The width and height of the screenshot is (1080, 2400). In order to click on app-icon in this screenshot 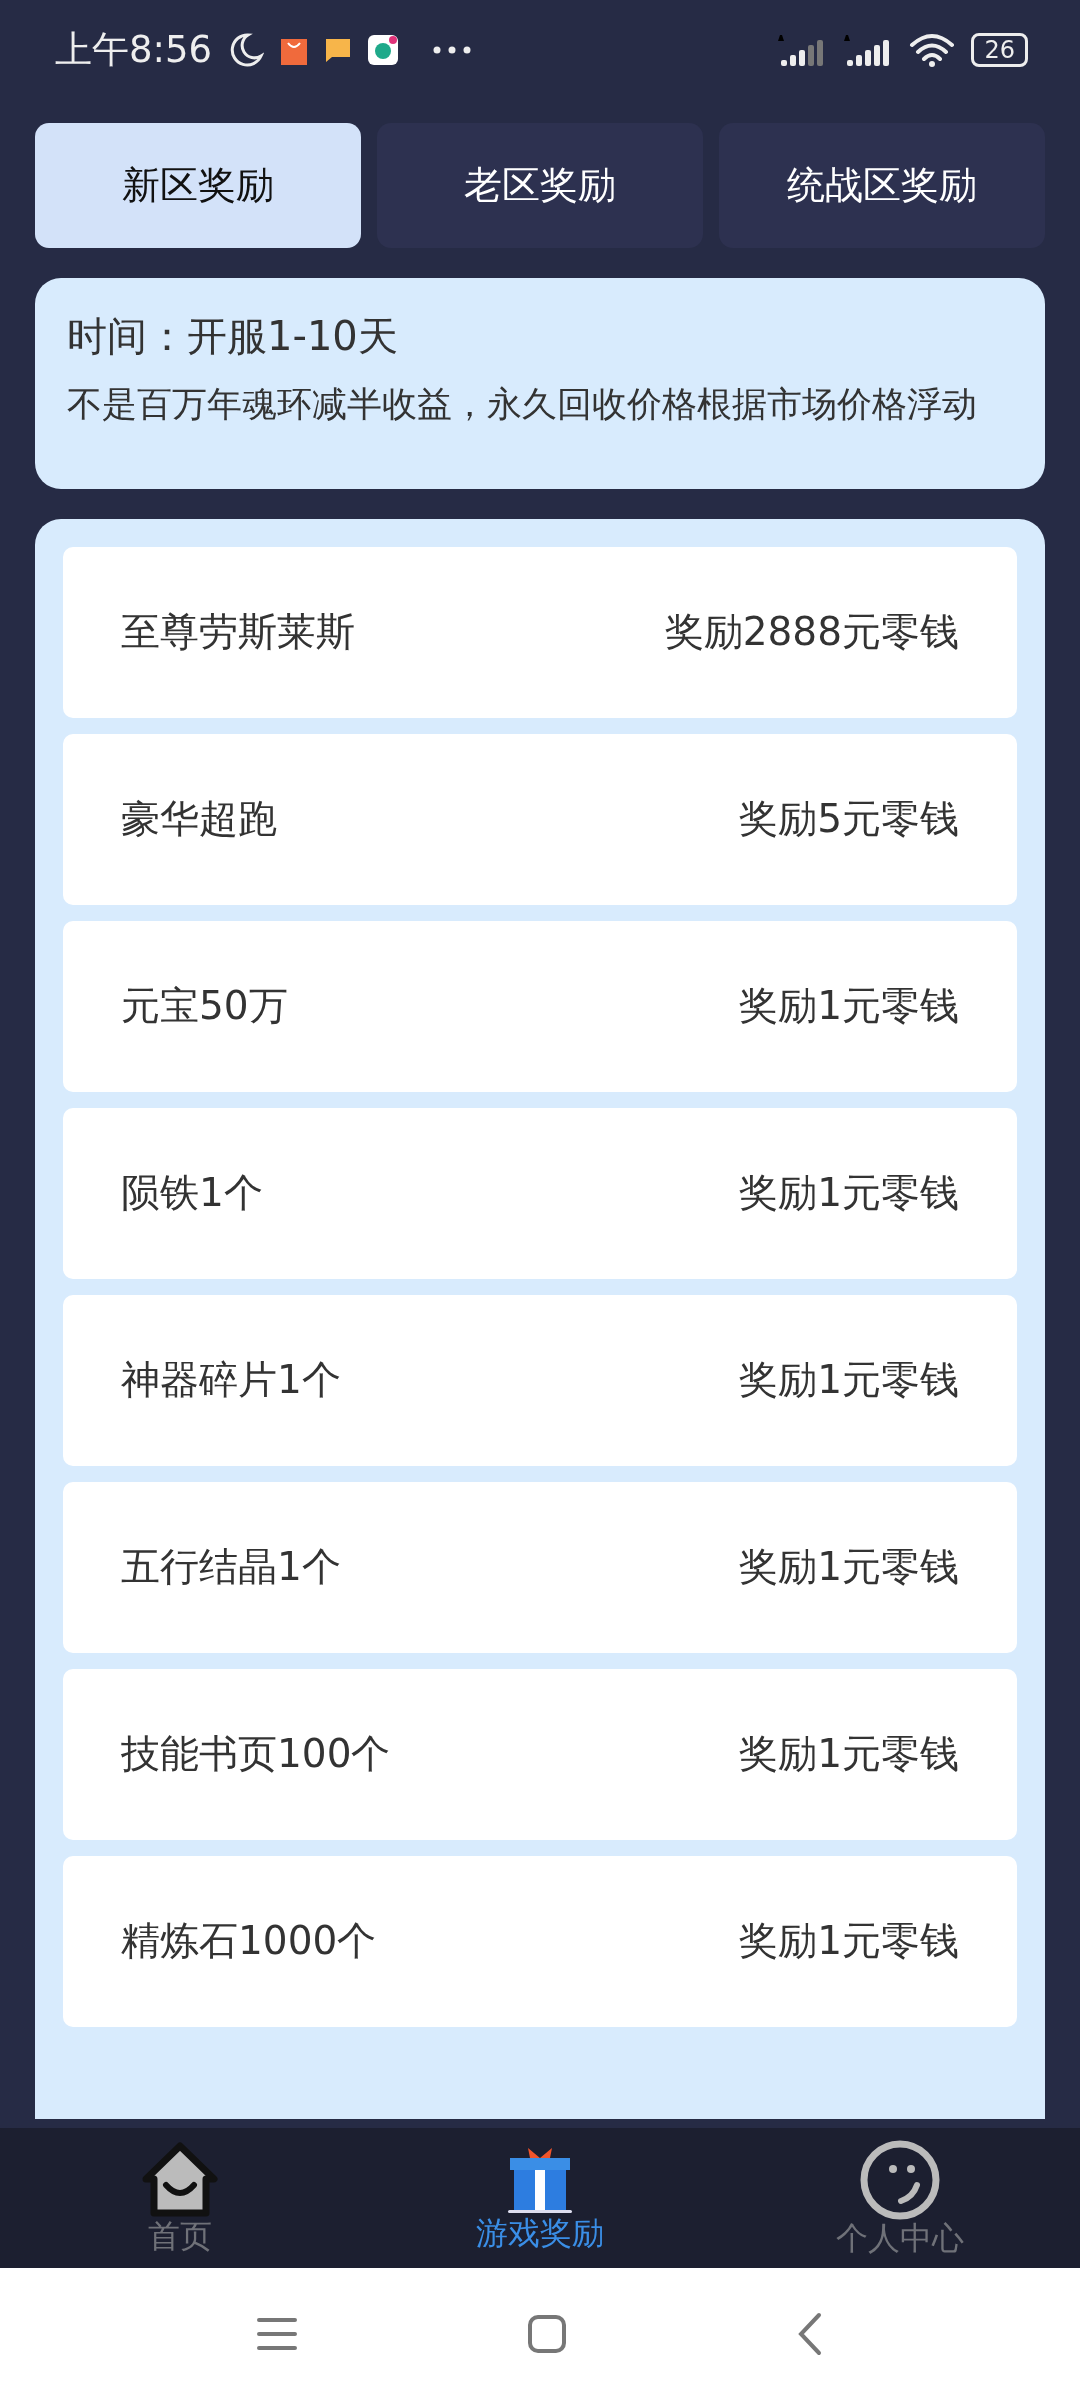, I will do `click(383, 50)`.